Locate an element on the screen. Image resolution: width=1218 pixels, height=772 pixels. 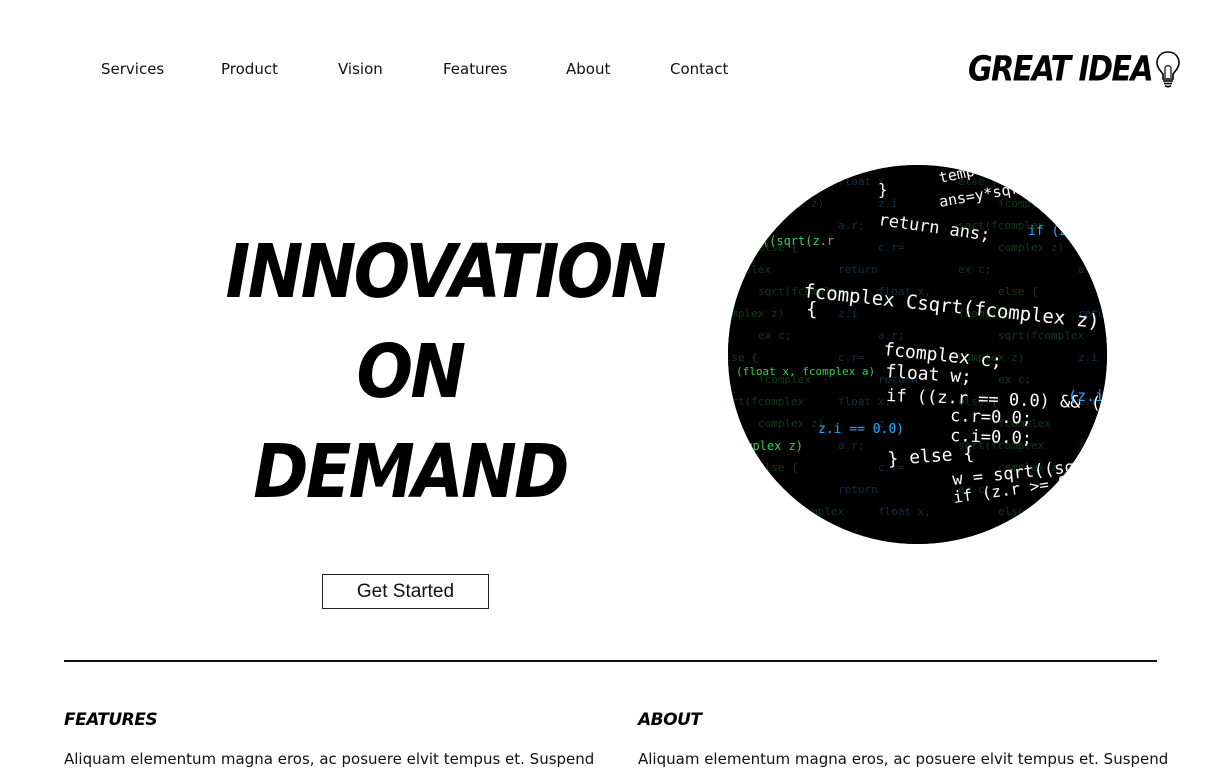
code-line: } is located at coordinates (883, 189).